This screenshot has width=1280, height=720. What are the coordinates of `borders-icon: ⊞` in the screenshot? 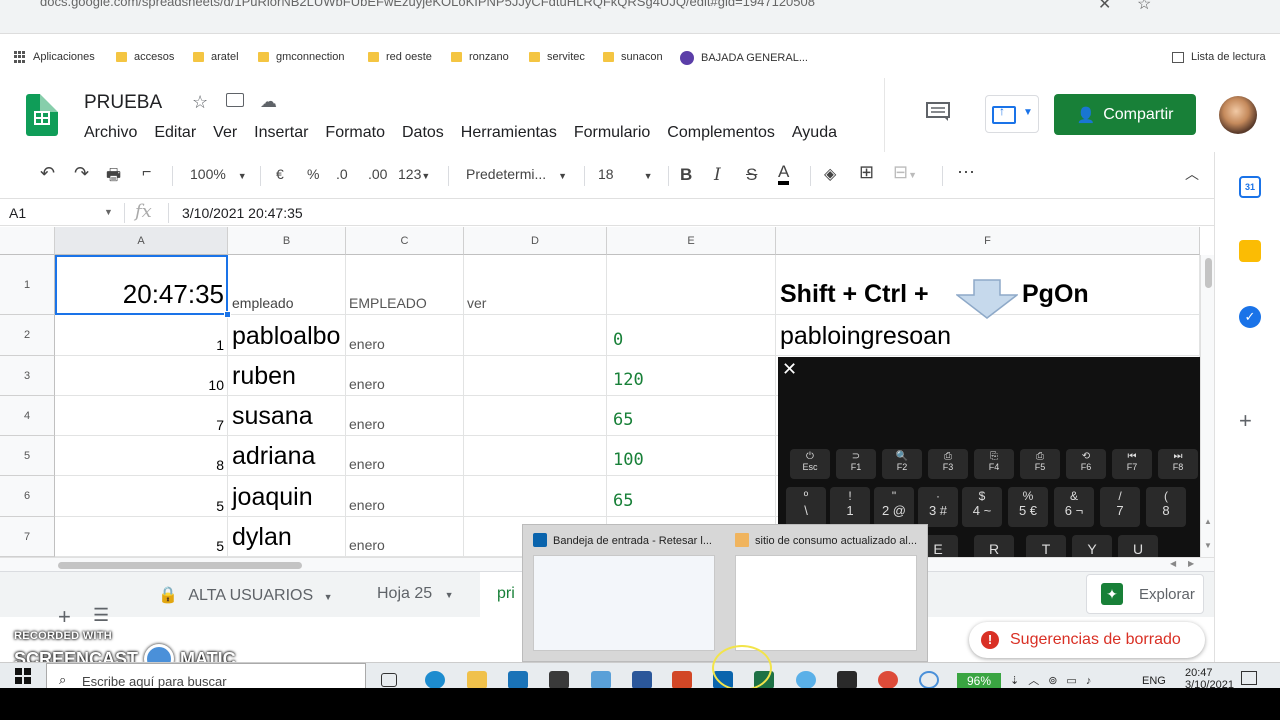 It's located at (866, 172).